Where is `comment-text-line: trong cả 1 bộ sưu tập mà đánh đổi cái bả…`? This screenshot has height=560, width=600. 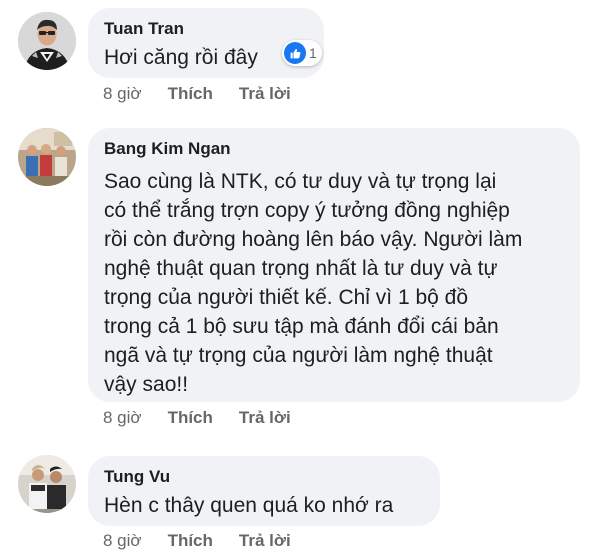
comment-text-line: trong cả 1 bộ sưu tập mà đánh đổi cái bả… is located at coordinates (301, 326).